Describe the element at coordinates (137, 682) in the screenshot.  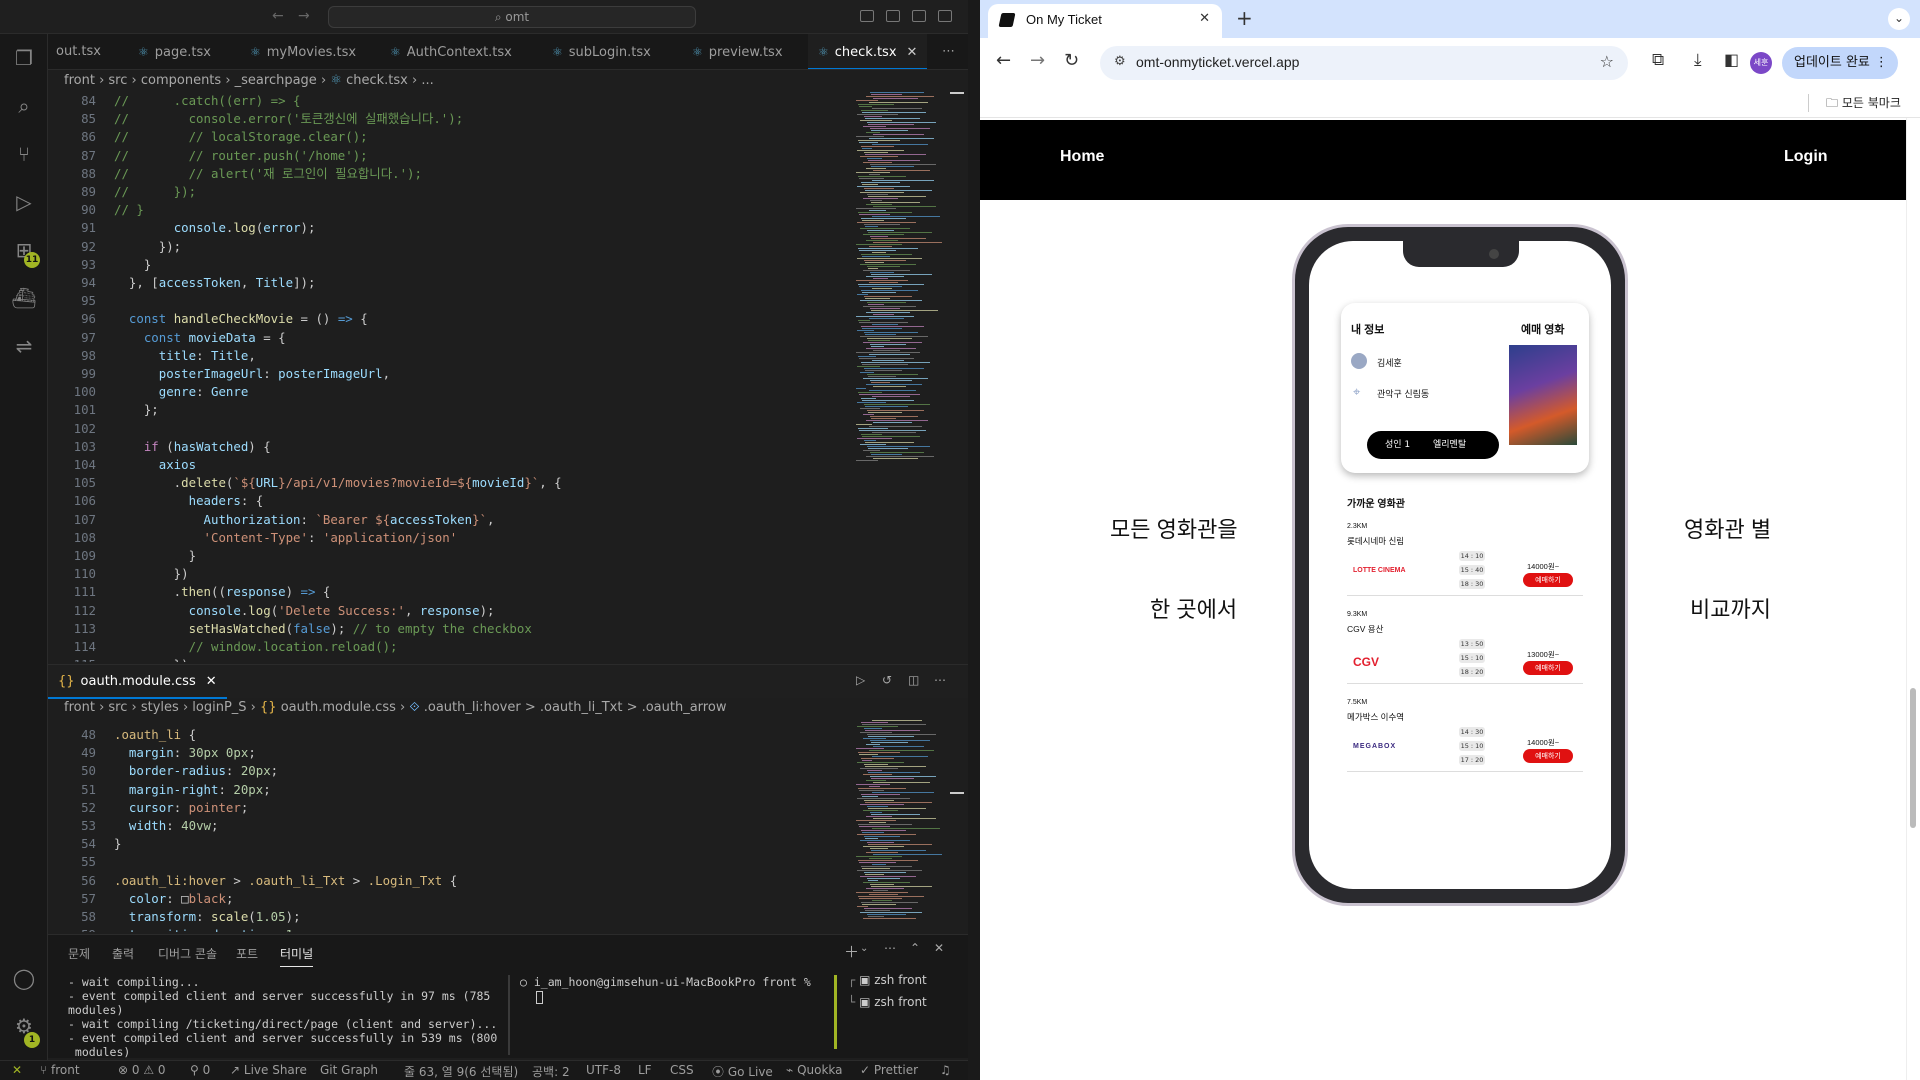
I see `tab-oauth-css: {} oauth.module.css ✕` at that location.